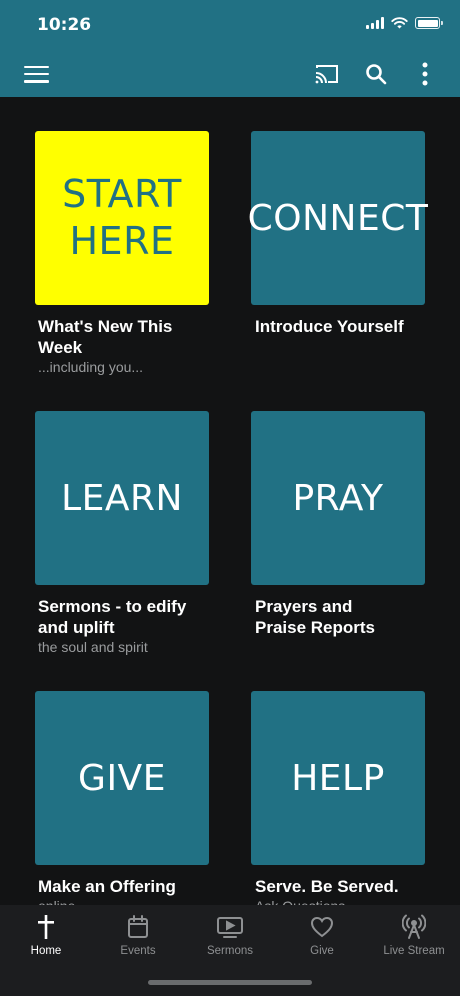 The height and width of the screenshot is (996, 460). I want to click on tab-give: Give, so click(322, 935).